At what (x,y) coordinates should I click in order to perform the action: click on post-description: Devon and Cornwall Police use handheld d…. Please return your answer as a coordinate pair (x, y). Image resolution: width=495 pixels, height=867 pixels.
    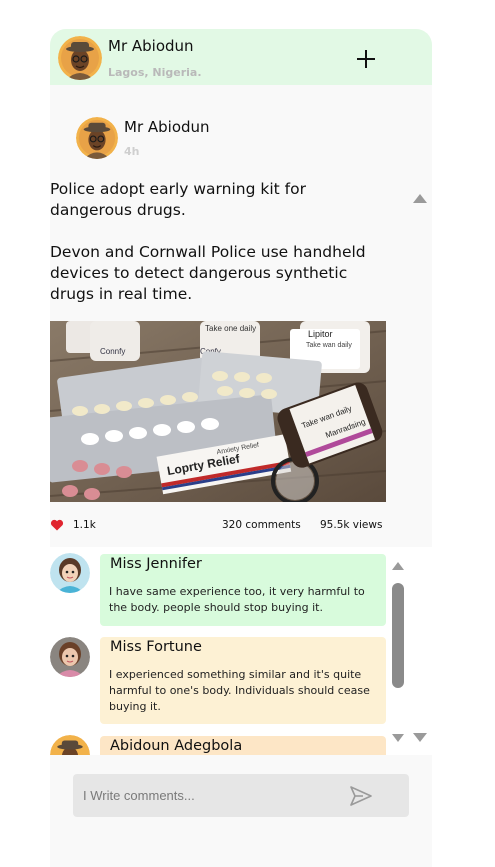
    Looking at the image, I should click on (208, 273).